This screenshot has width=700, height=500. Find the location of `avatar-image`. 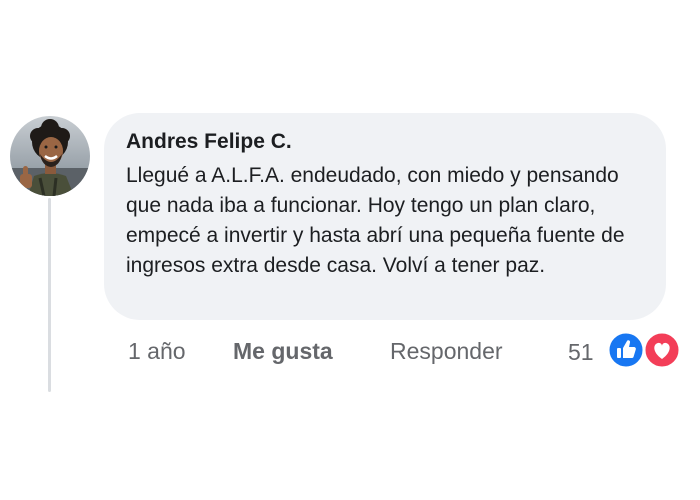

avatar-image is located at coordinates (50, 156).